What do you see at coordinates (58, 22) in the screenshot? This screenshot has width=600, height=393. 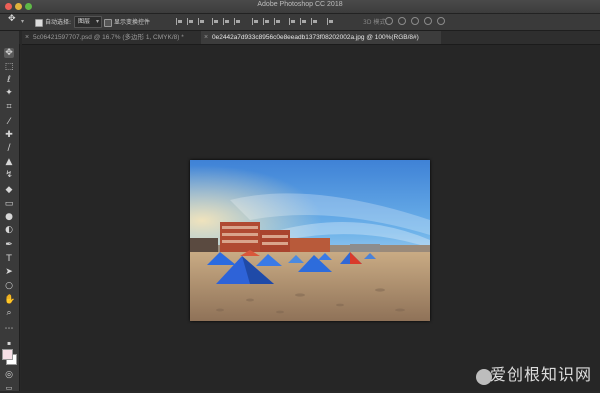 I see `auto-select-label: 自动选择:` at bounding box center [58, 22].